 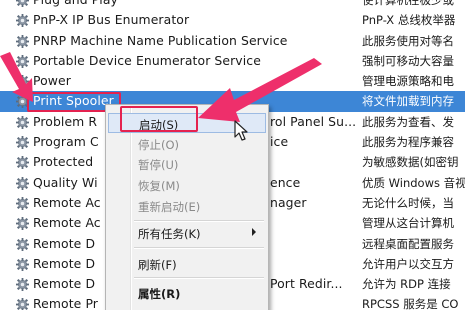 What do you see at coordinates (75, 3) in the screenshot?
I see `service-name: Plug and Play` at bounding box center [75, 3].